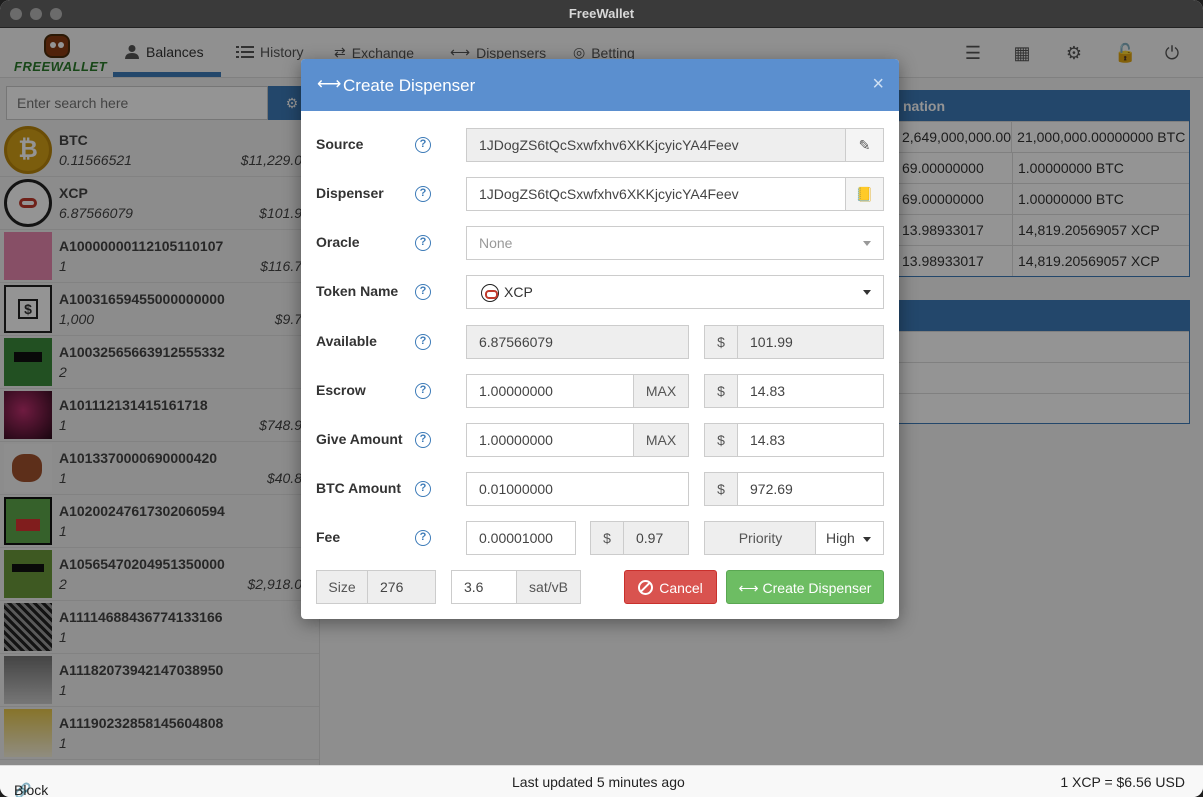 This screenshot has width=1203, height=797. I want to click on escrow-row: Escrow ? 1.00000000 MAX $ 14.83, so click(600, 391).